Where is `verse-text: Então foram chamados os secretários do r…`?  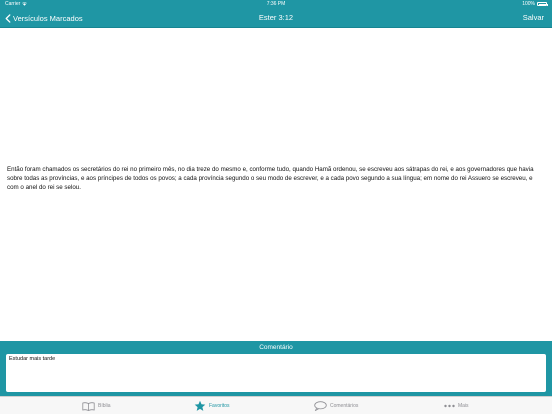 verse-text: Então foram chamados os secretários do r… is located at coordinates (270, 179).